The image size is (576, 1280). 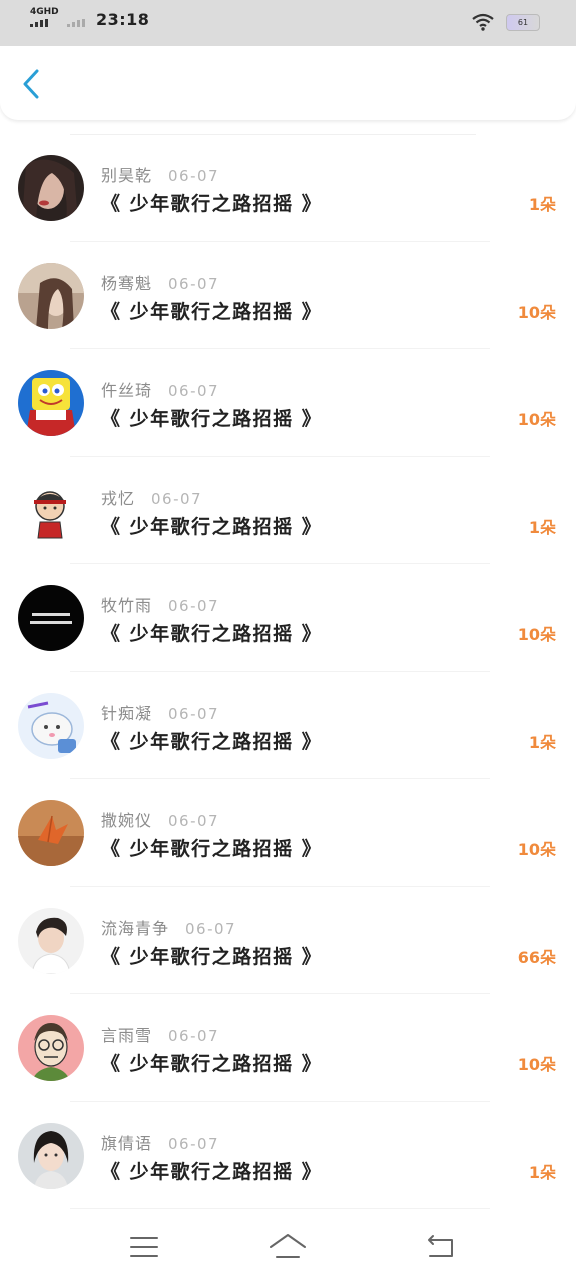 What do you see at coordinates (160, 389) in the screenshot?
I see `item-meta: 仵丝琦 06-07` at bounding box center [160, 389].